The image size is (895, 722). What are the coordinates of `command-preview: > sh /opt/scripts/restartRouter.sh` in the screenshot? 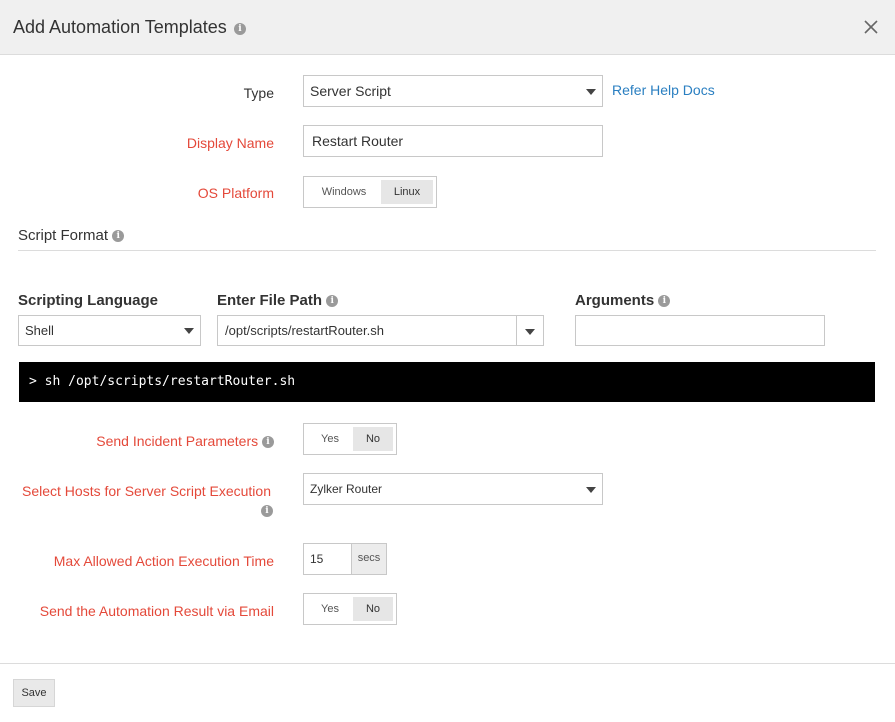 It's located at (447, 382).